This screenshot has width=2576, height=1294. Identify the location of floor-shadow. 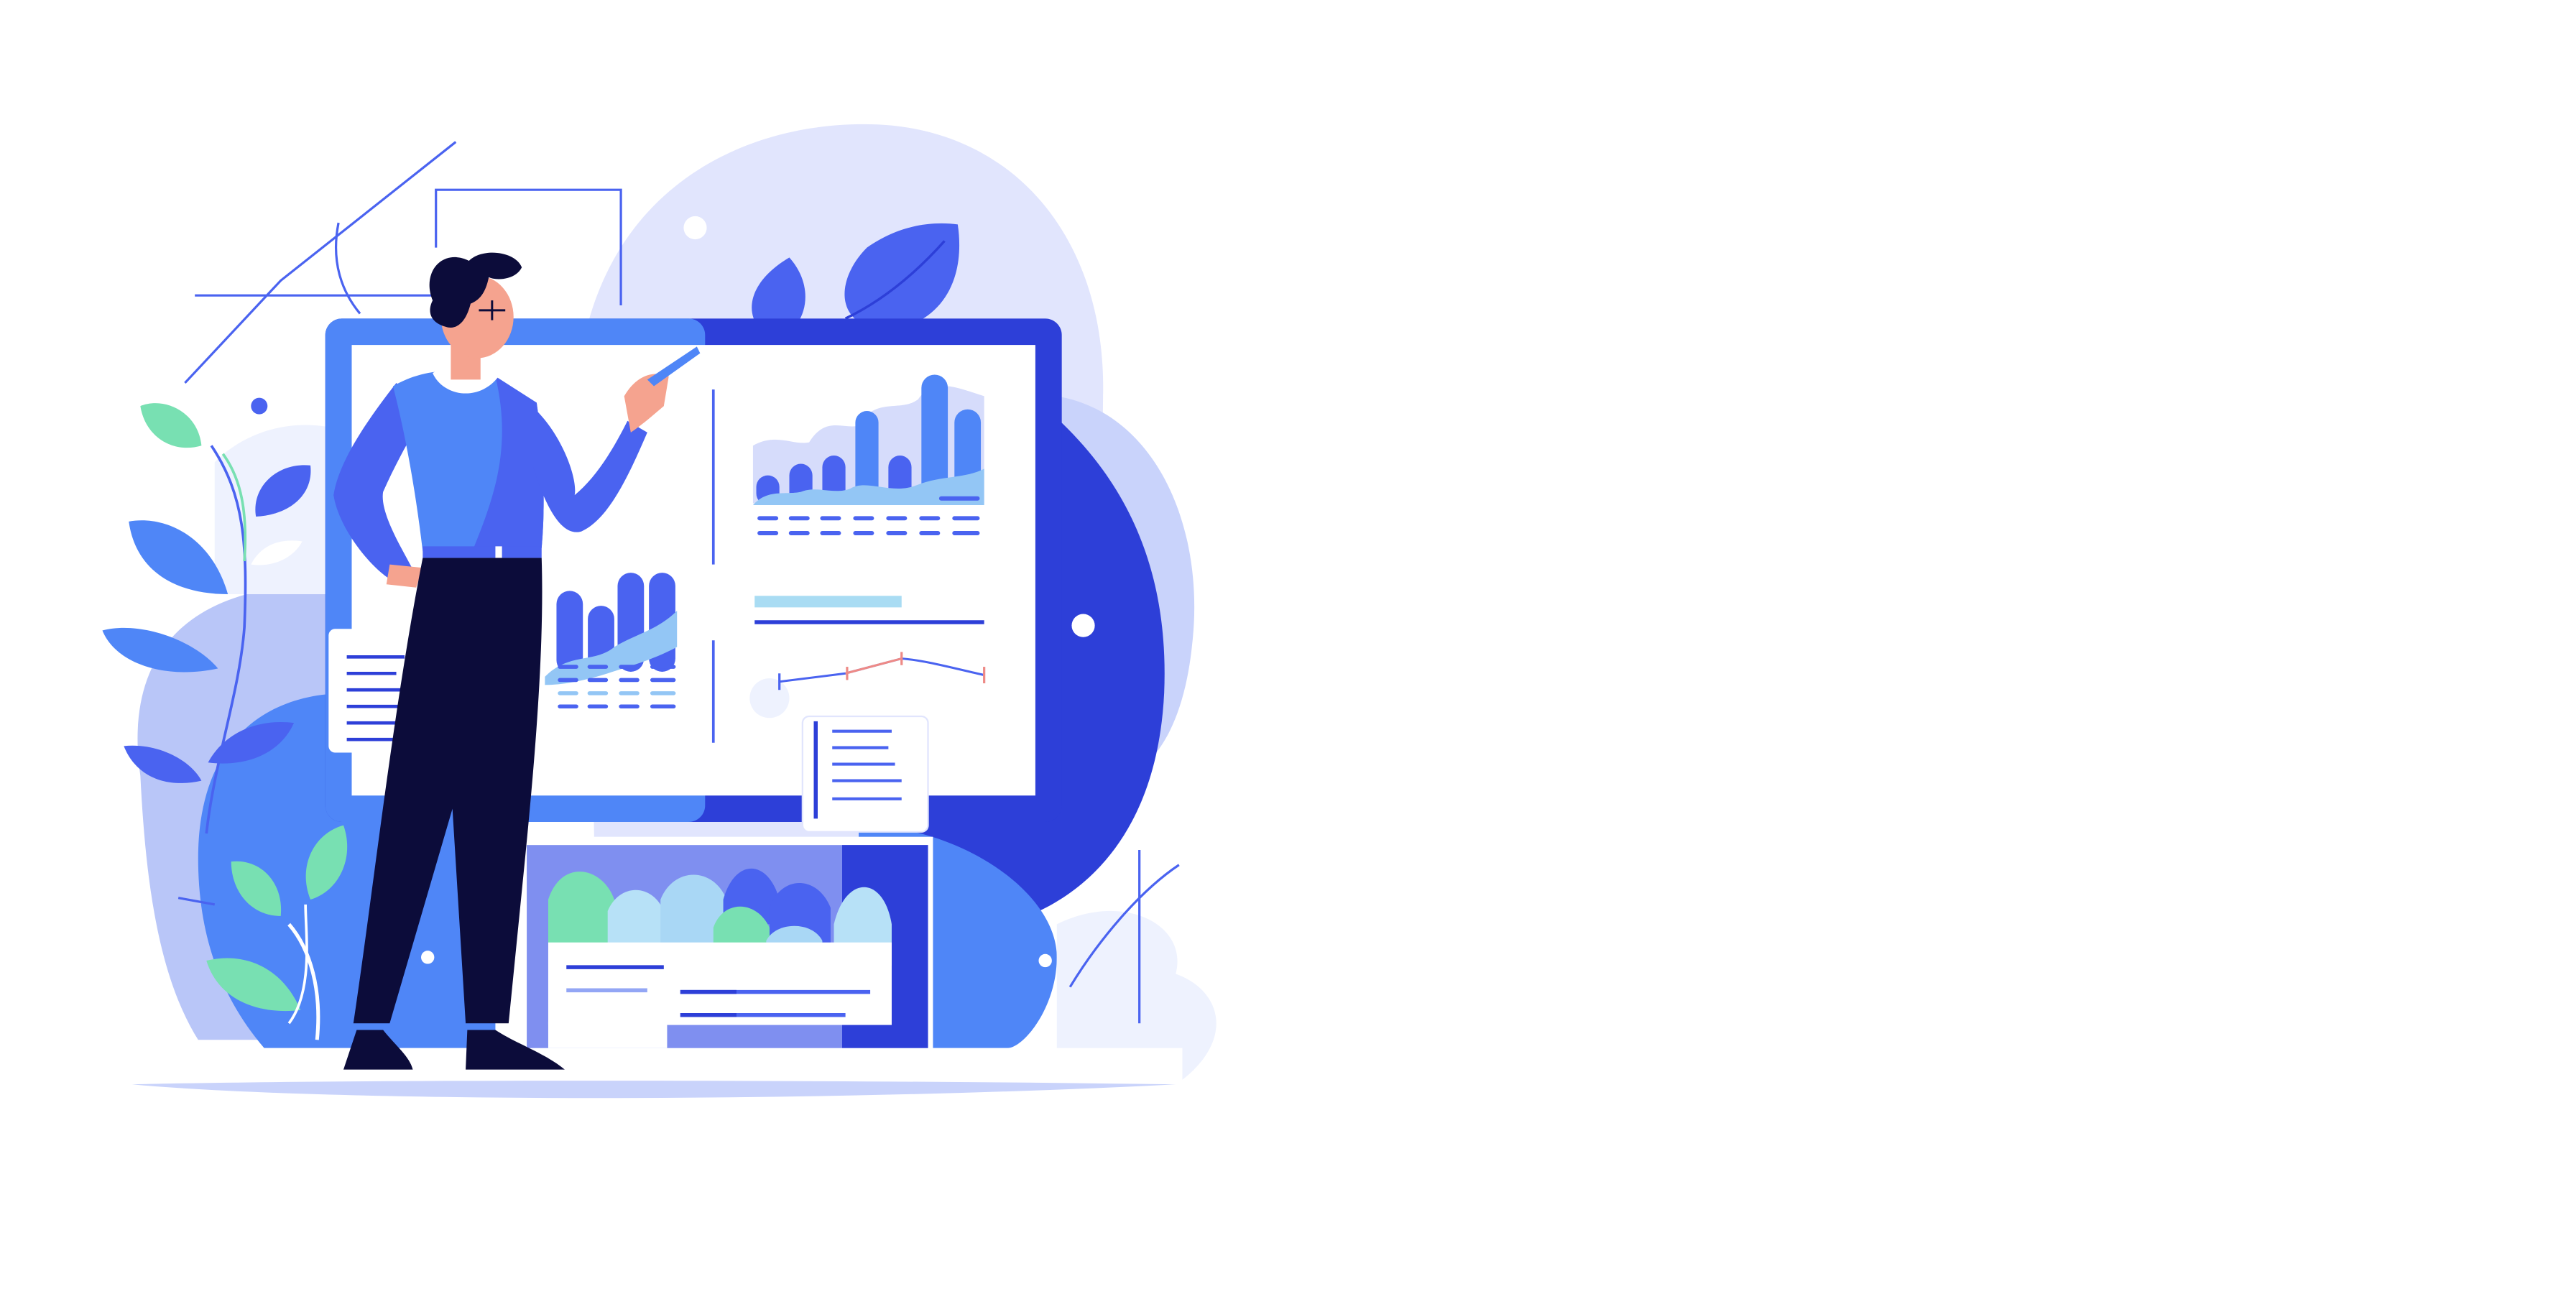
(654, 1090).